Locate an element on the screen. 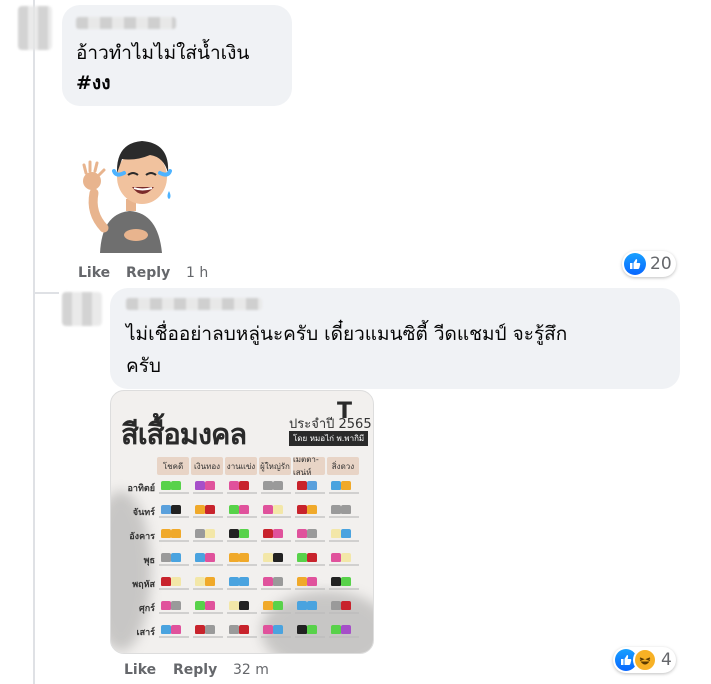  image-byline: โดย หมอไก่ พ.พากิมี is located at coordinates (329, 438).